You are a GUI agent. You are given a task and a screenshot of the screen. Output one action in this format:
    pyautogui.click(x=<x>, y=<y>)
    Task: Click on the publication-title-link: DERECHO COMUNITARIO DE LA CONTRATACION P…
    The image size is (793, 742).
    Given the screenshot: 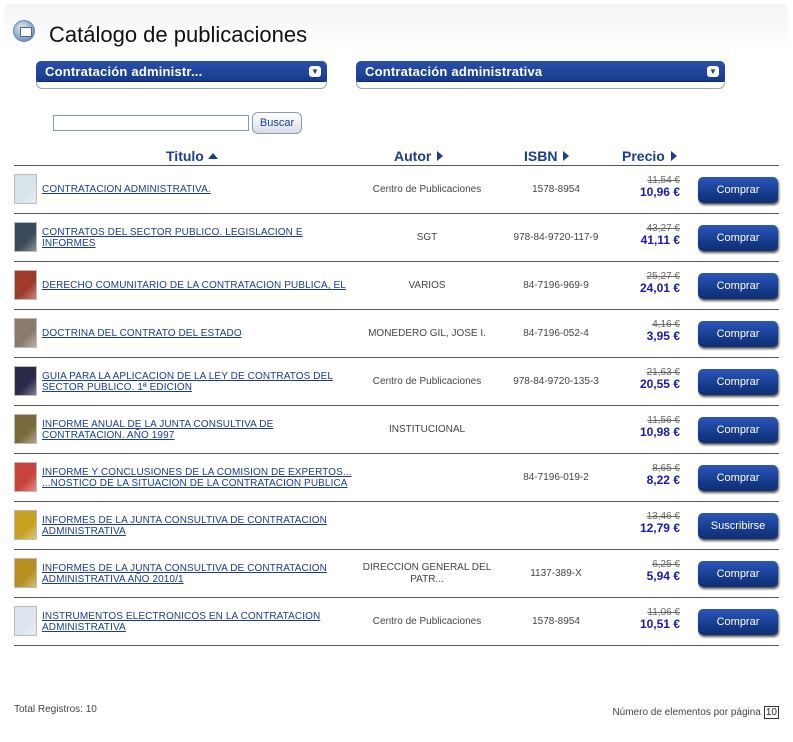 What is the action you would take?
    pyautogui.click(x=198, y=285)
    